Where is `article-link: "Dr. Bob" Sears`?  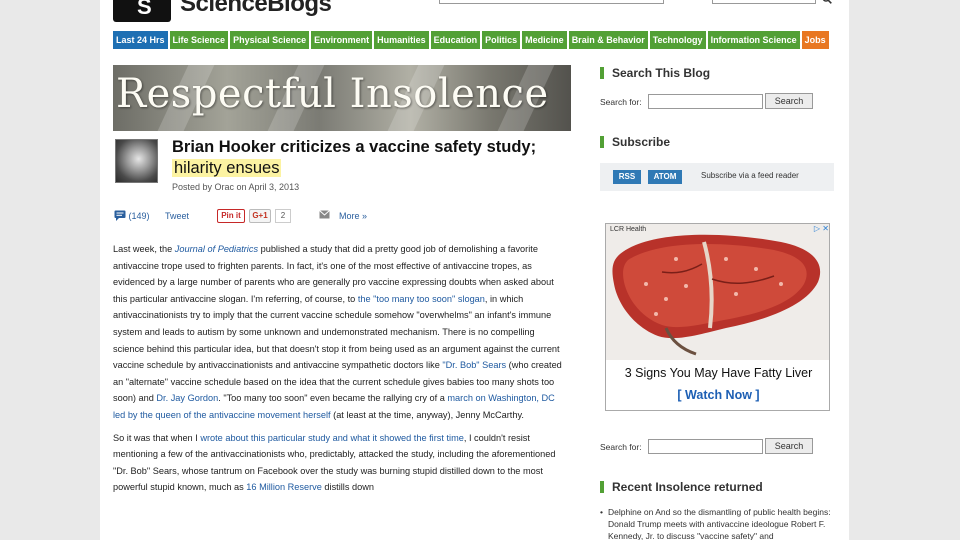 article-link: "Dr. Bob" Sears is located at coordinates (474, 365).